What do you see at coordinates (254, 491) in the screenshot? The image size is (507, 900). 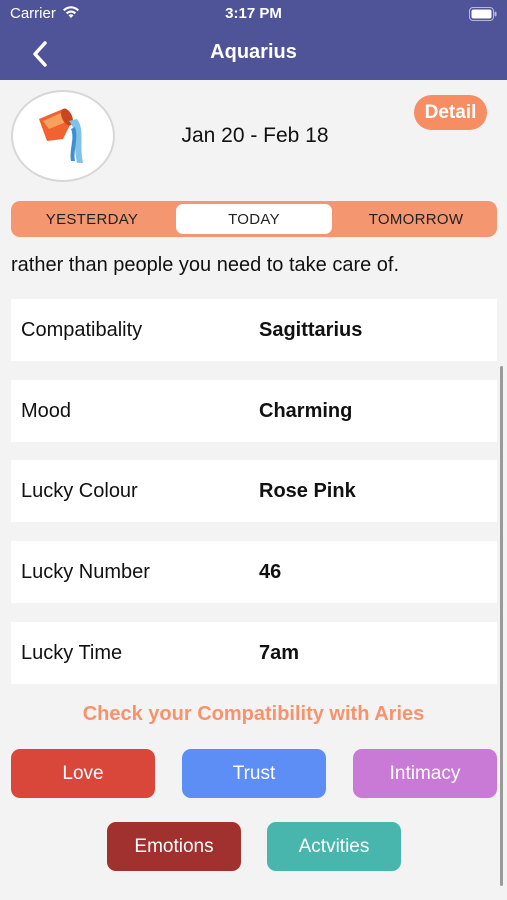 I see `info-row-lucky-colour: Lucky Colour Rose Pink` at bounding box center [254, 491].